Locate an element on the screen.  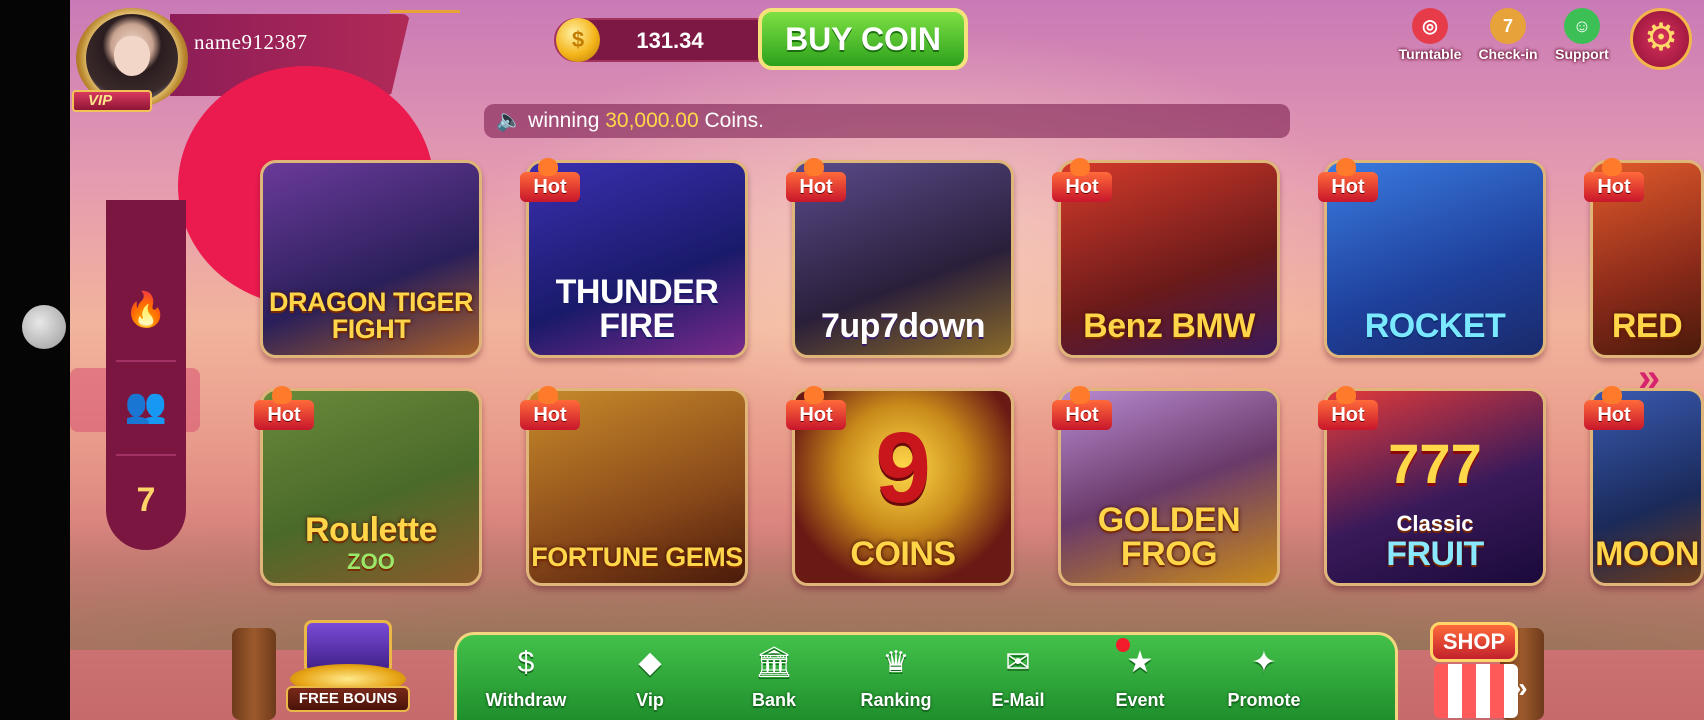
chevron-right-icon: » is located at coordinates (1520, 687).